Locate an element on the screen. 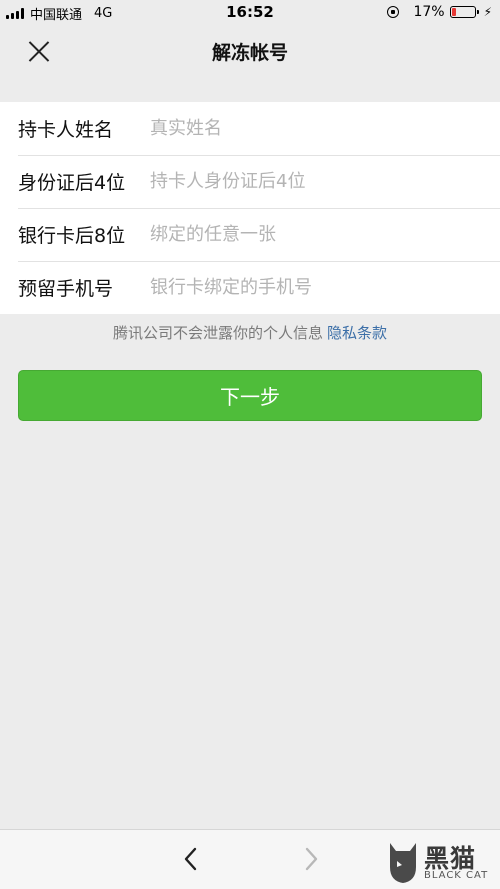 The width and height of the screenshot is (500, 889). page-title: 解冻帐号 is located at coordinates (249, 53).